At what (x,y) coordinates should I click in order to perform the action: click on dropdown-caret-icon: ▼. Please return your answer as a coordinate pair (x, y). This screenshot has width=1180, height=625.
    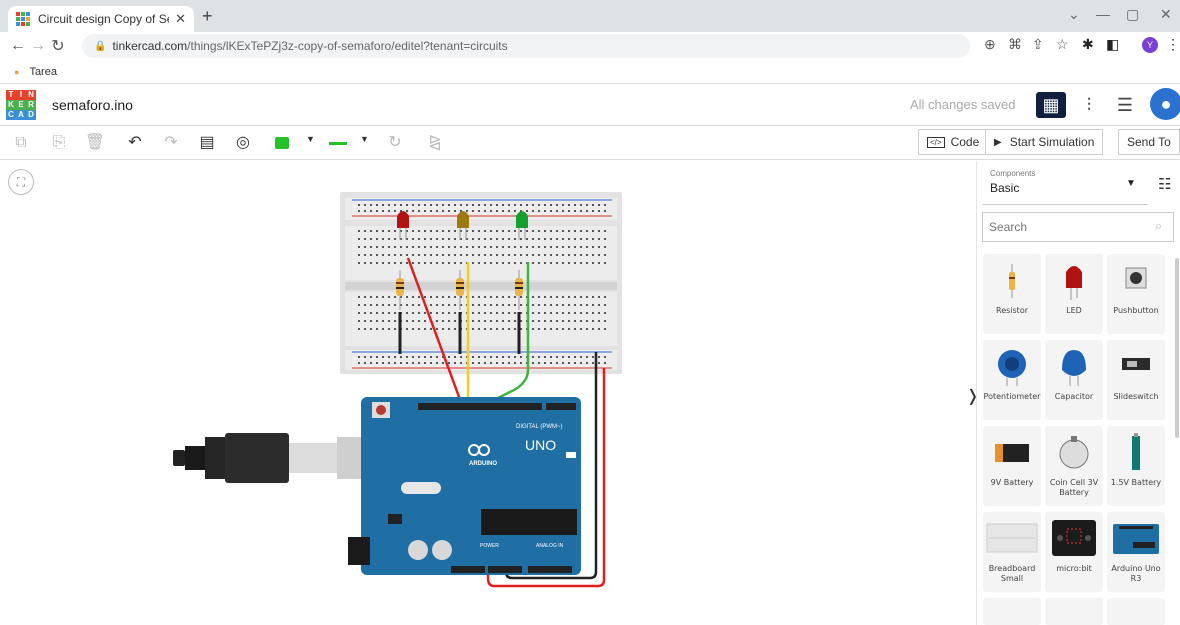
    Looking at the image, I should click on (1131, 183).